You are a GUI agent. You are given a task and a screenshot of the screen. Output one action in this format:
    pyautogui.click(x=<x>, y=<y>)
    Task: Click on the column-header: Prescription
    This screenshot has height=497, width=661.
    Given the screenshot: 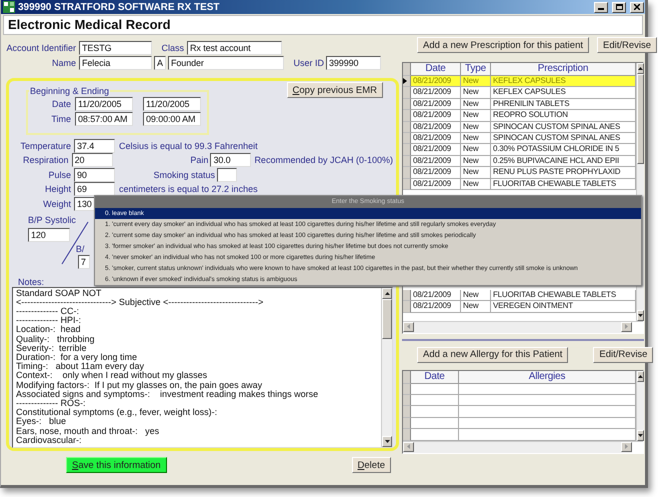 What is the action you would take?
    pyautogui.click(x=563, y=69)
    